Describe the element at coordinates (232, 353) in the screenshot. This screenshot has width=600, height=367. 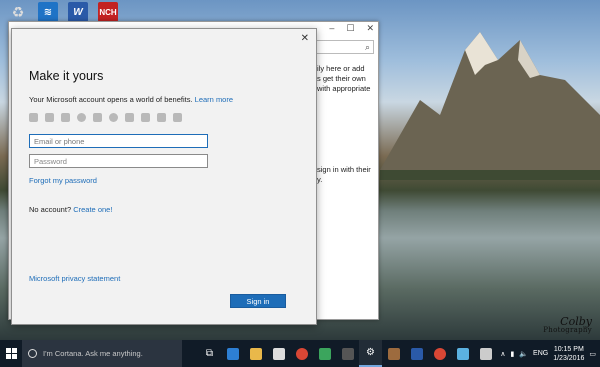
I see `edge-icon` at that location.